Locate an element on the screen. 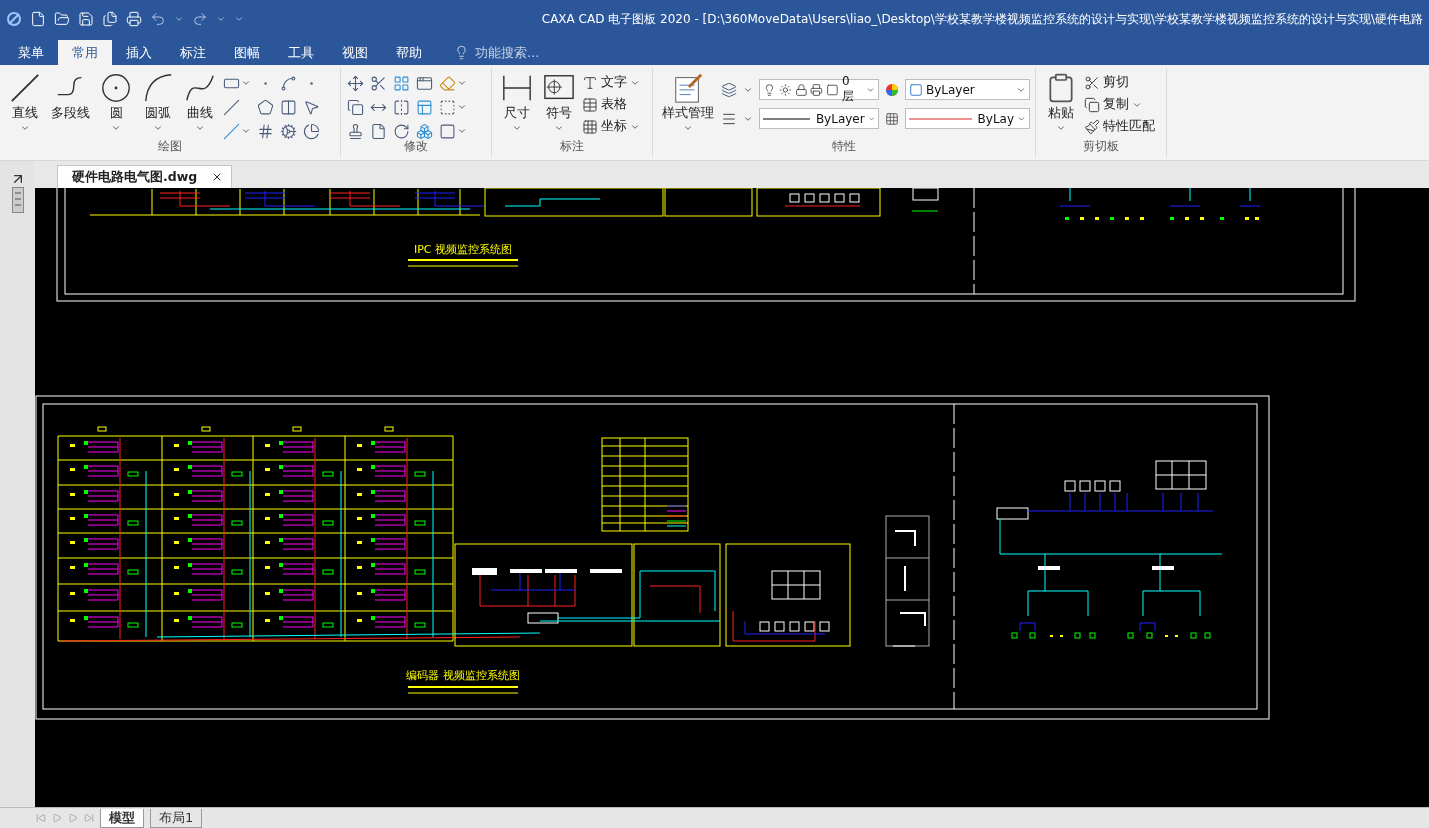  table-icon is located at coordinates (590, 104).